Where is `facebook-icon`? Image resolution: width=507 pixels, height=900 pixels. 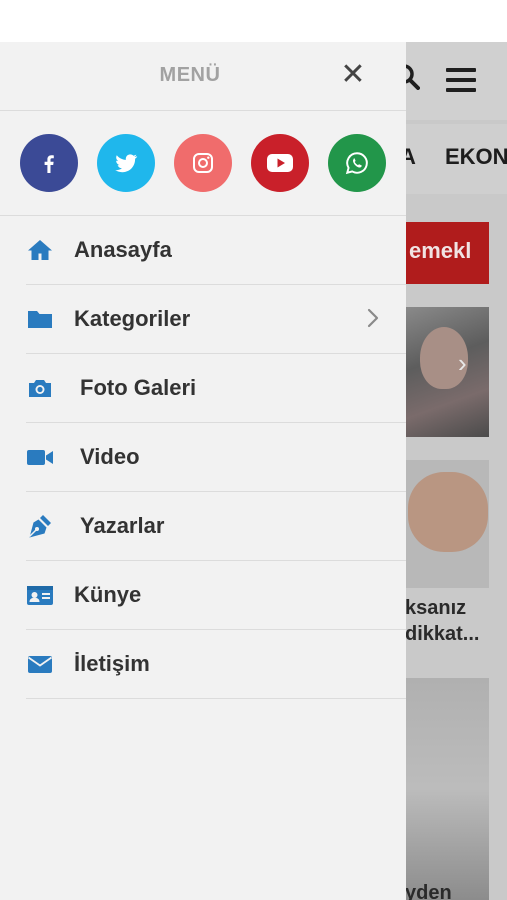
facebook-icon is located at coordinates (49, 164).